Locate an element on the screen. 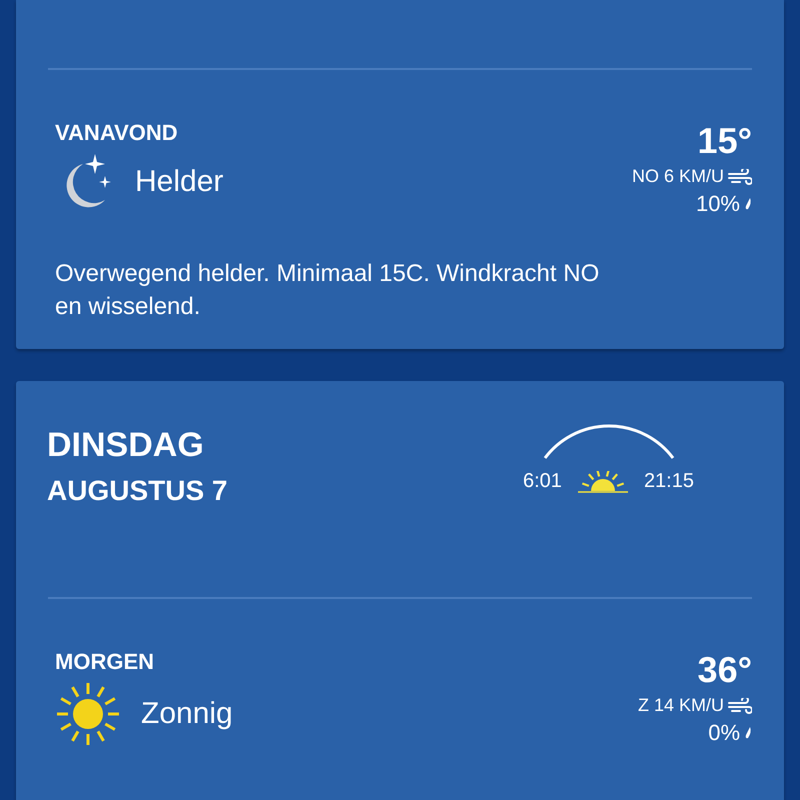 The width and height of the screenshot is (800, 800). period-label: MORGEN is located at coordinates (105, 662).